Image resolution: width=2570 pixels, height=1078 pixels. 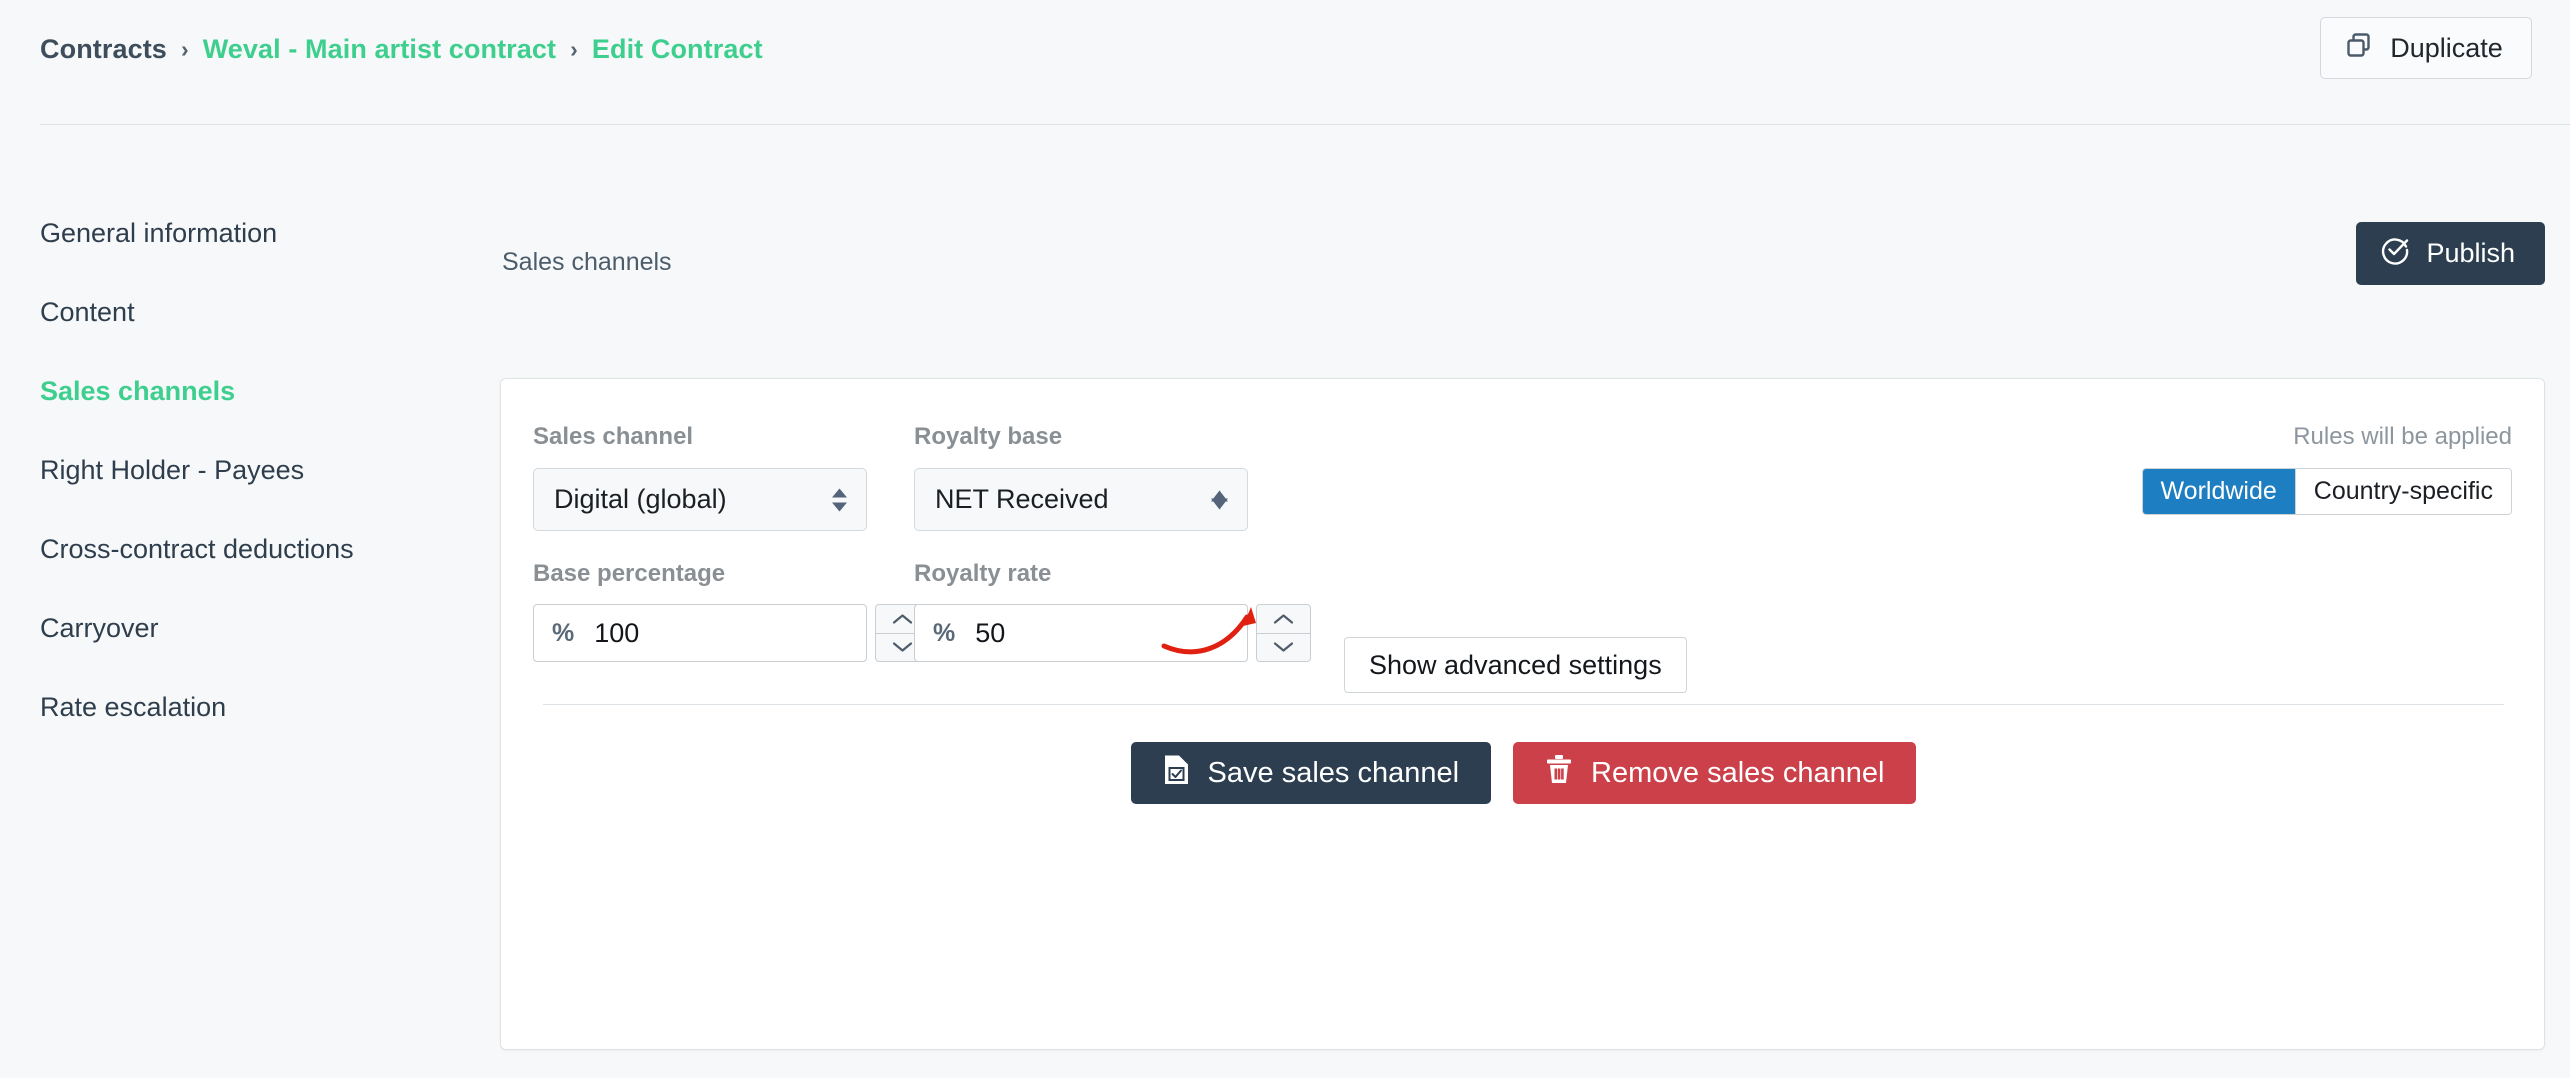 I want to click on royalty-base-value: NET Received, so click(x=1022, y=499).